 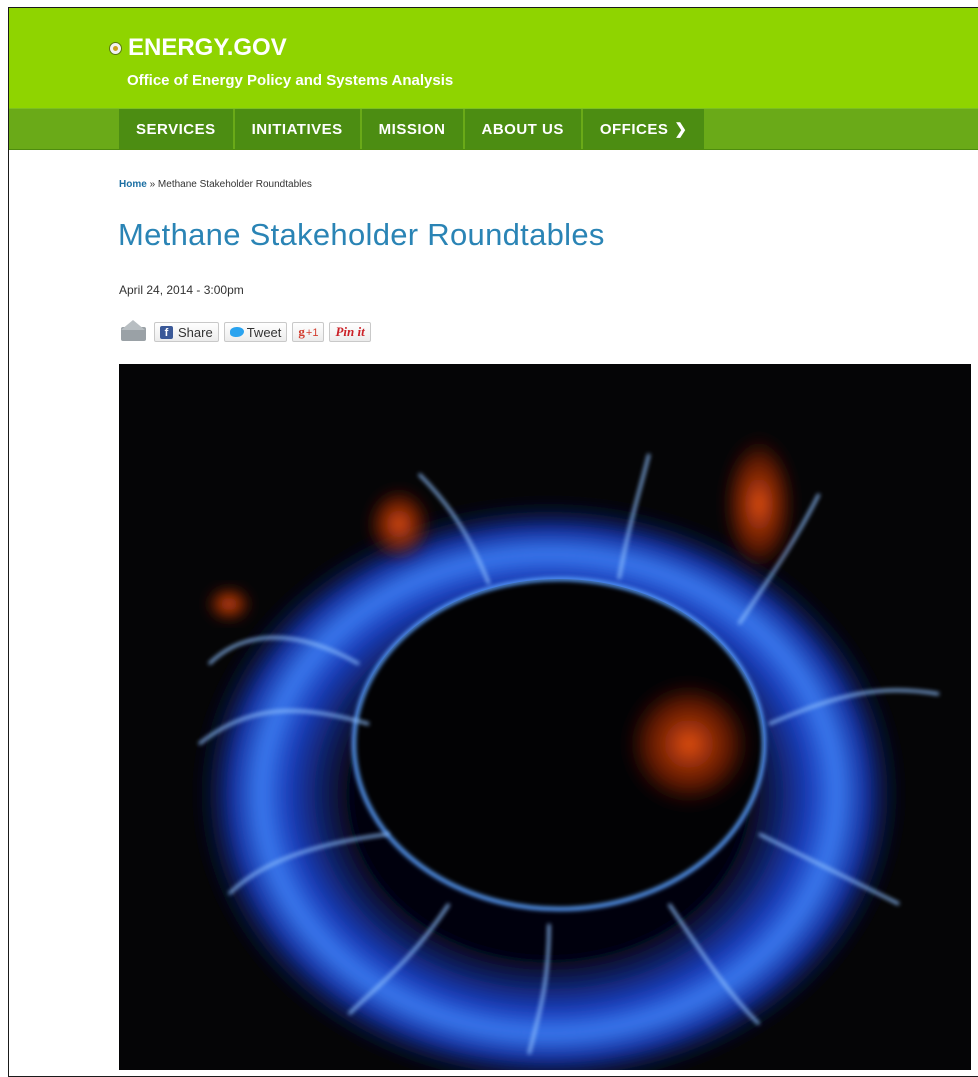 I want to click on facebook-share-button: f Share, so click(x=186, y=332).